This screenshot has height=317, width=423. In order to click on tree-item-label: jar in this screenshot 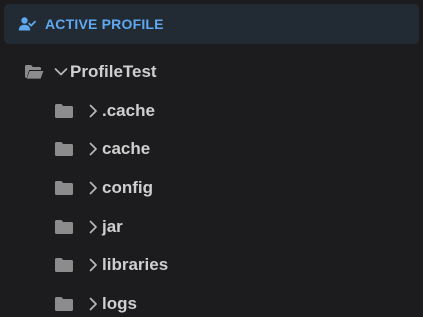, I will do `click(112, 226)`.